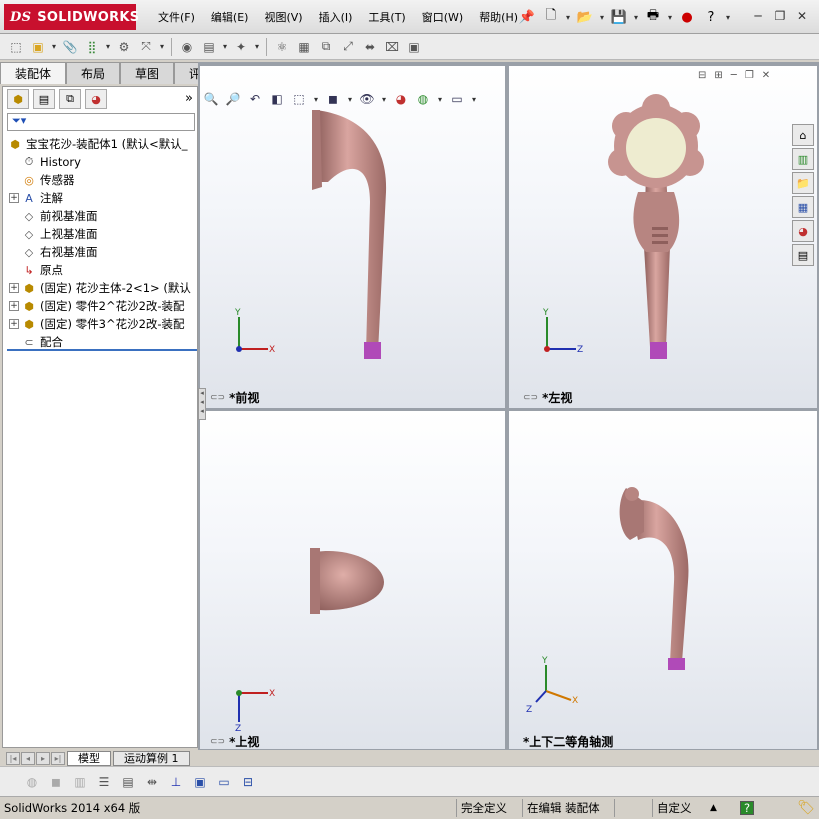 This screenshot has height=819, width=819. Describe the element at coordinates (283, 18) in the screenshot. I see `menu-view: 视图(V)` at that location.